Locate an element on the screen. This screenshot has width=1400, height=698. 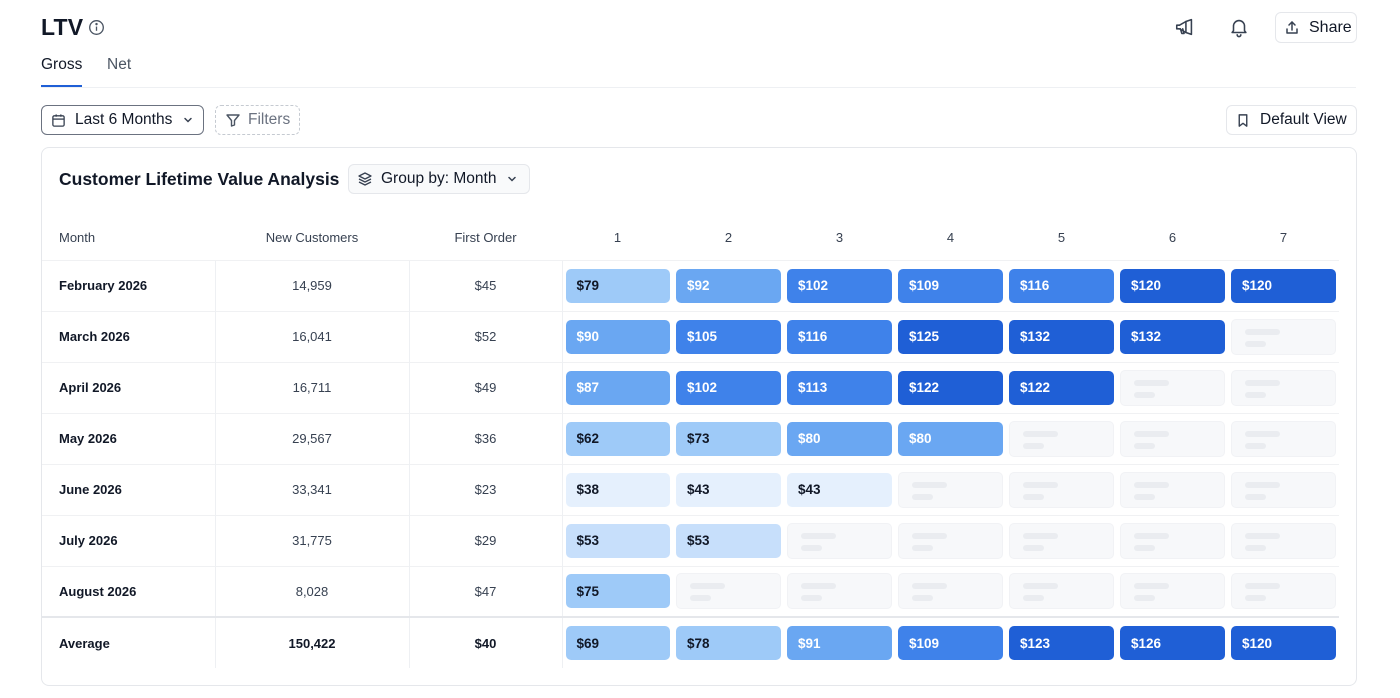
info-icon is located at coordinates (96, 27).